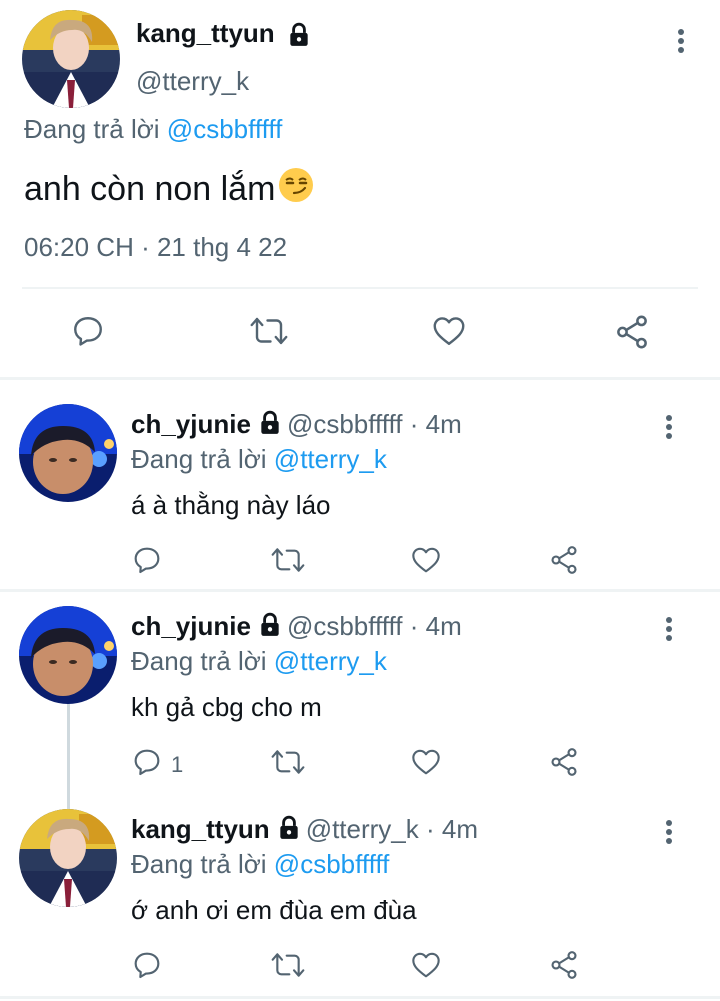  I want to click on tweet-text: kh gả cbg cho m, so click(226, 707).